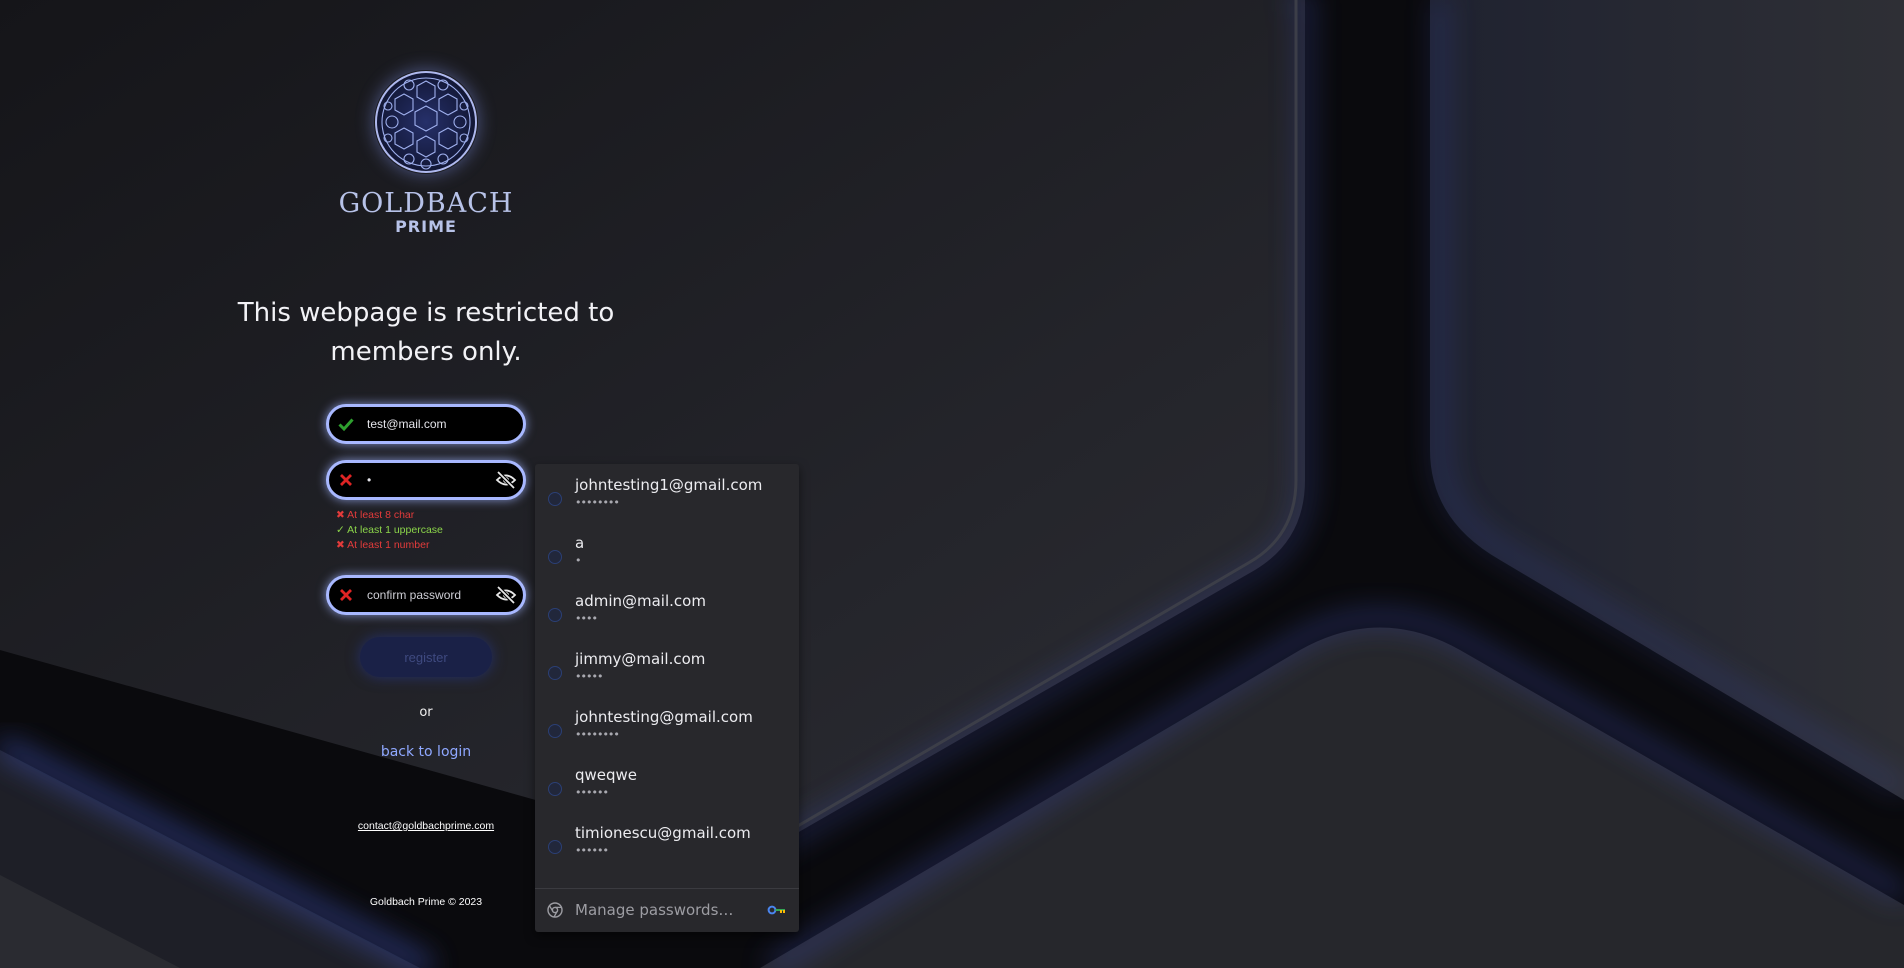 This screenshot has height=968, width=1904. What do you see at coordinates (426, 657) in the screenshot?
I see `register-button: register` at bounding box center [426, 657].